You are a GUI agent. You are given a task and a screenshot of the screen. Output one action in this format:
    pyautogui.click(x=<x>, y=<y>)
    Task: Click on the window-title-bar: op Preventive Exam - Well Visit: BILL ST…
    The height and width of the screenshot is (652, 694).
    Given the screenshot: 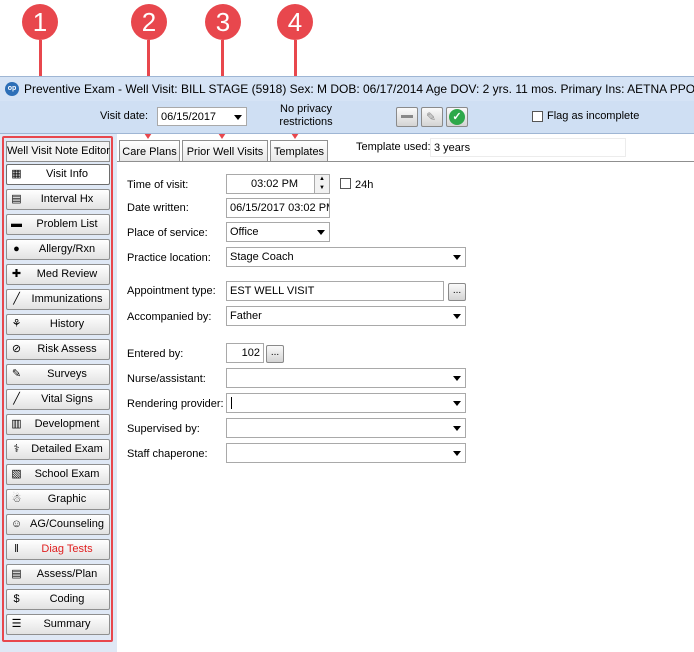 What is the action you would take?
    pyautogui.click(x=347, y=88)
    